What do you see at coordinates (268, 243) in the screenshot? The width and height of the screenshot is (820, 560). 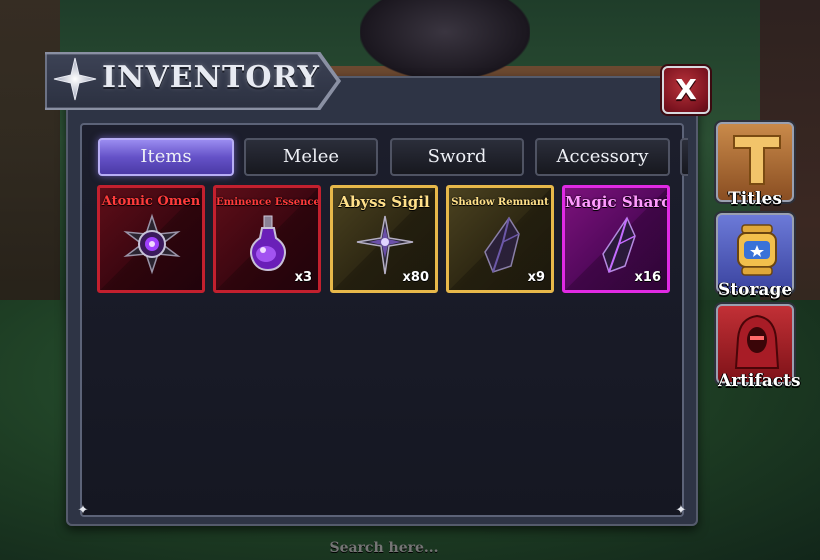 I see `purple-potion-icon` at bounding box center [268, 243].